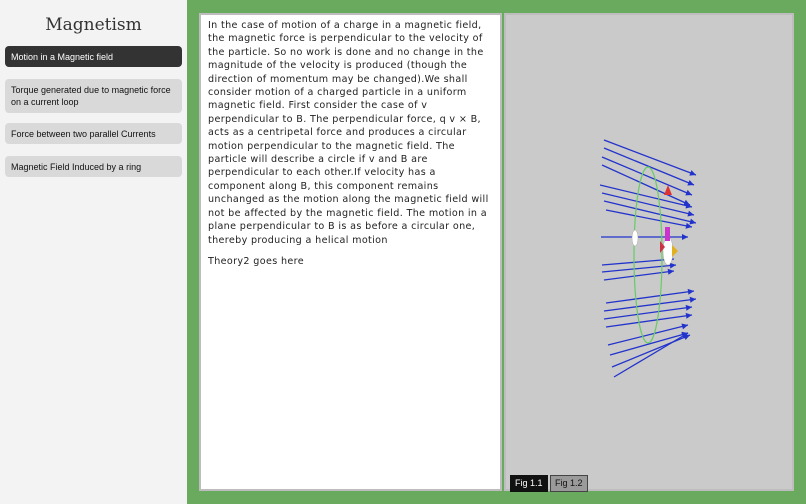 This screenshot has width=806, height=504. What do you see at coordinates (93, 25) in the screenshot?
I see `sidebar-title: Magnetism` at bounding box center [93, 25].